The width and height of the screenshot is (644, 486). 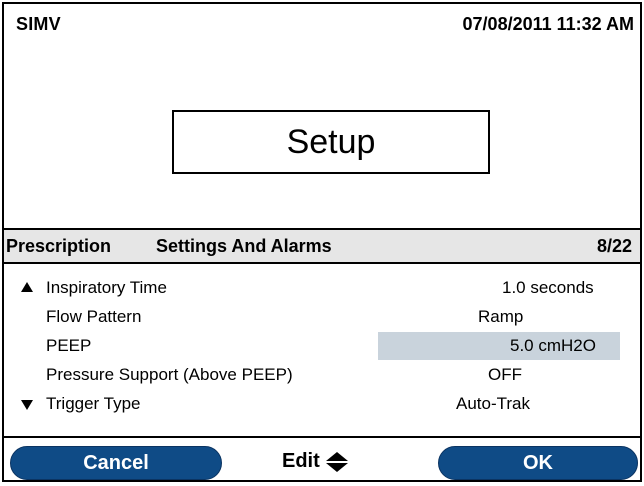 What do you see at coordinates (38, 24) in the screenshot?
I see `ventilation-mode: SIMV` at bounding box center [38, 24].